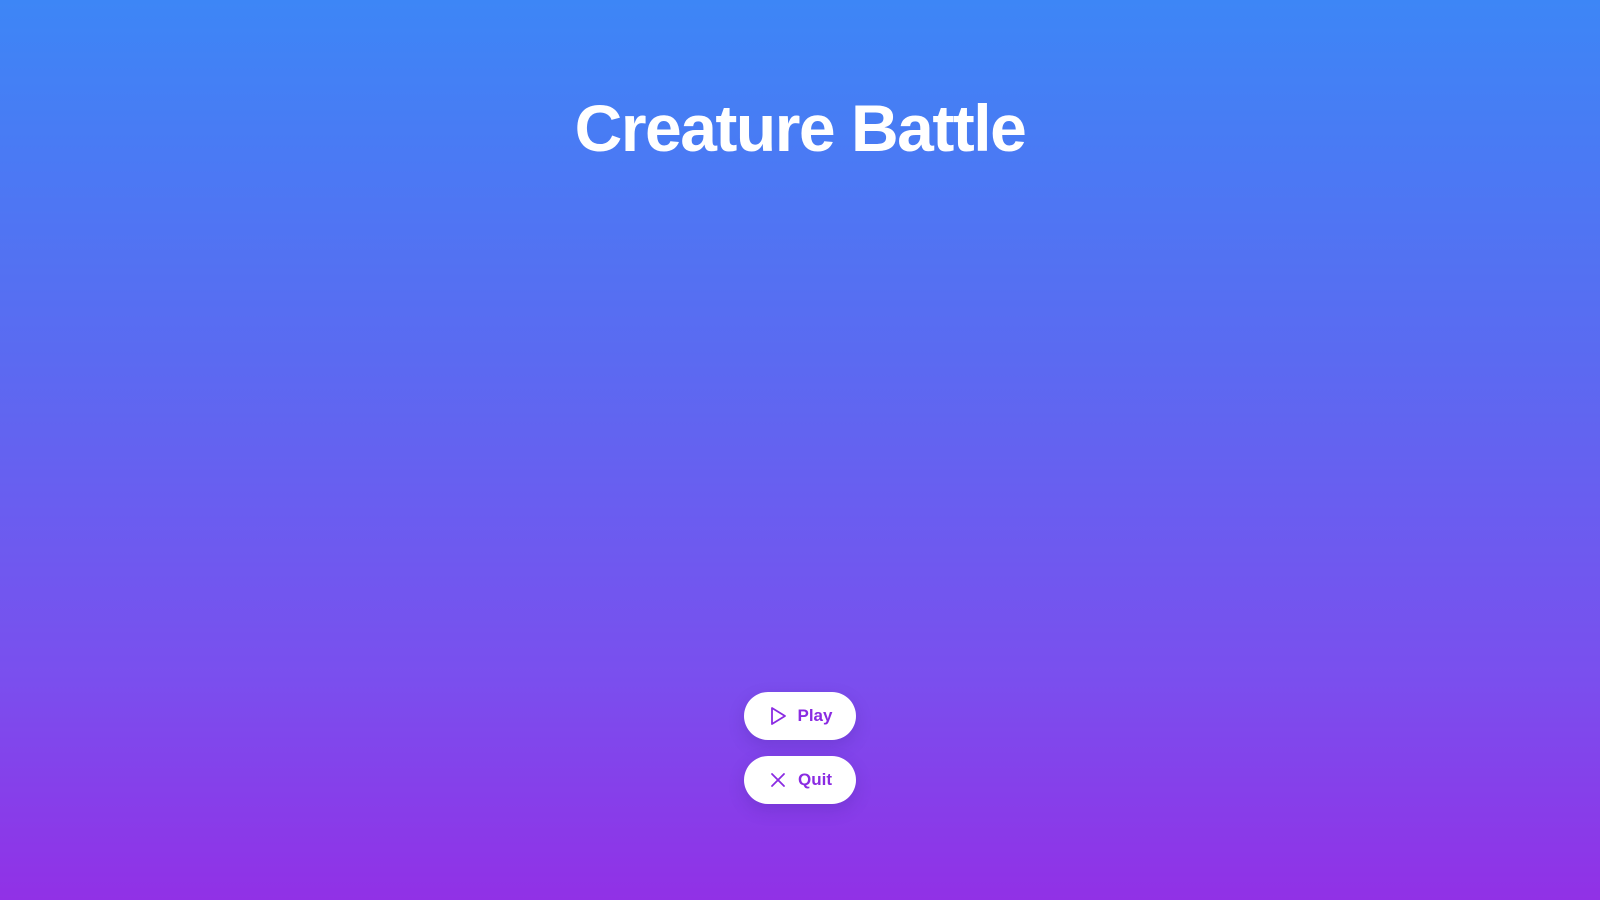 This screenshot has width=1600, height=900. I want to click on quit-button-label: Quit, so click(815, 779).